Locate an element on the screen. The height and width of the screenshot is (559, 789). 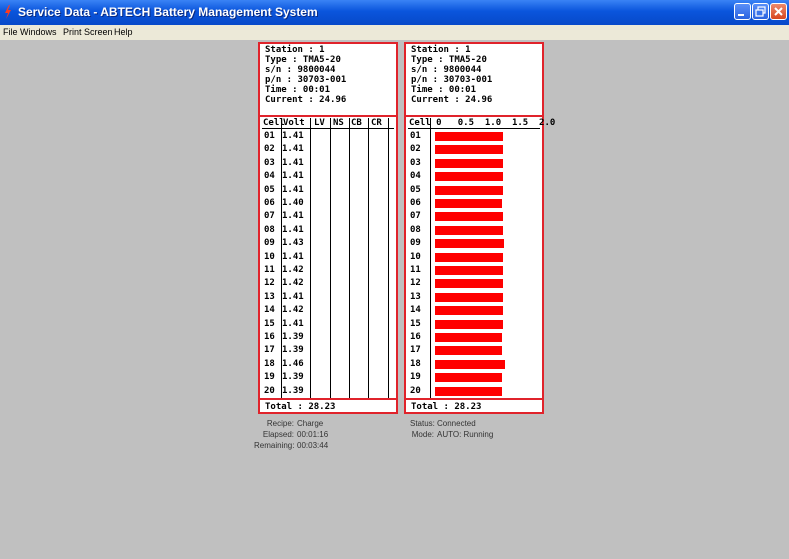
bar-row: 04 is located at coordinates (474, 176).